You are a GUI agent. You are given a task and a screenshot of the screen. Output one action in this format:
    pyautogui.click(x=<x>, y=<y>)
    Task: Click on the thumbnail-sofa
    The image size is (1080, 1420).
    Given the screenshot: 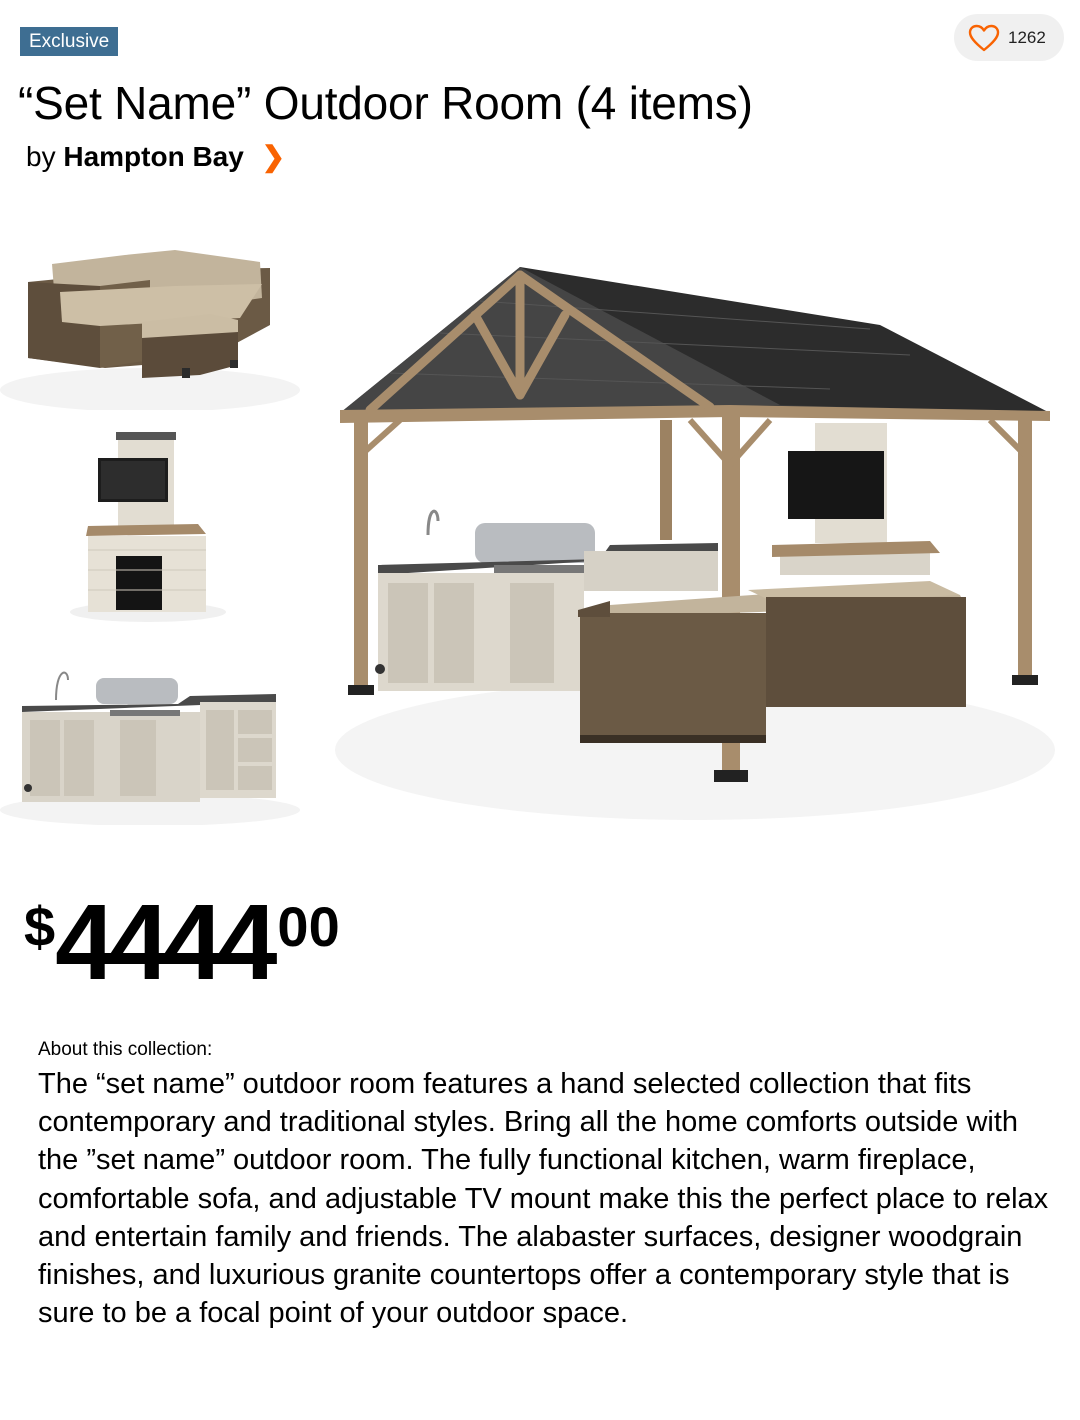 What is the action you would take?
    pyautogui.click(x=150, y=325)
    